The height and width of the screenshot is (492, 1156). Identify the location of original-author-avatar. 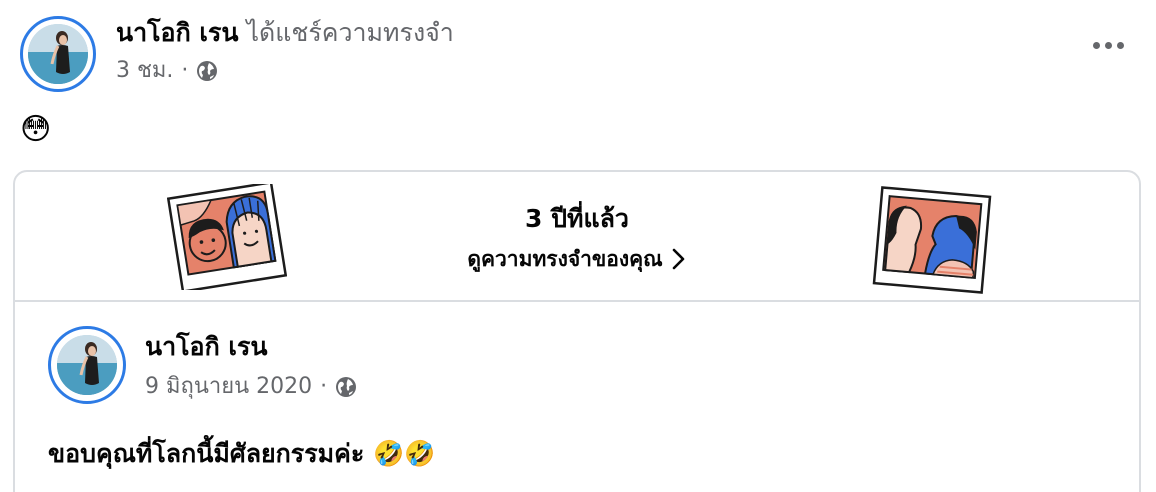
(87, 365).